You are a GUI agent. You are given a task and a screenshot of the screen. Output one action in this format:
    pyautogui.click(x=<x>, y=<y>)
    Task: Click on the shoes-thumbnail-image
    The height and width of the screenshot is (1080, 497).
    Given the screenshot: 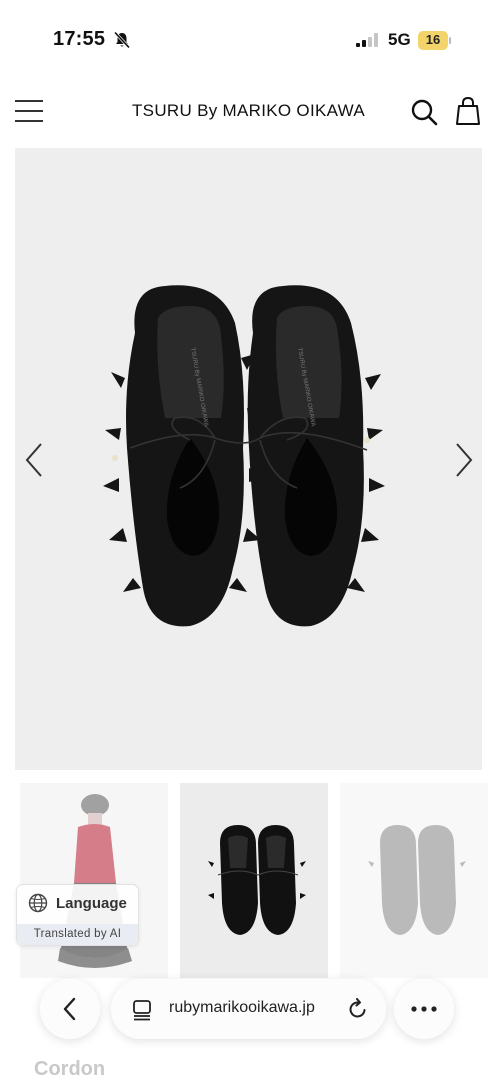 What is the action you would take?
    pyautogui.click(x=257, y=880)
    